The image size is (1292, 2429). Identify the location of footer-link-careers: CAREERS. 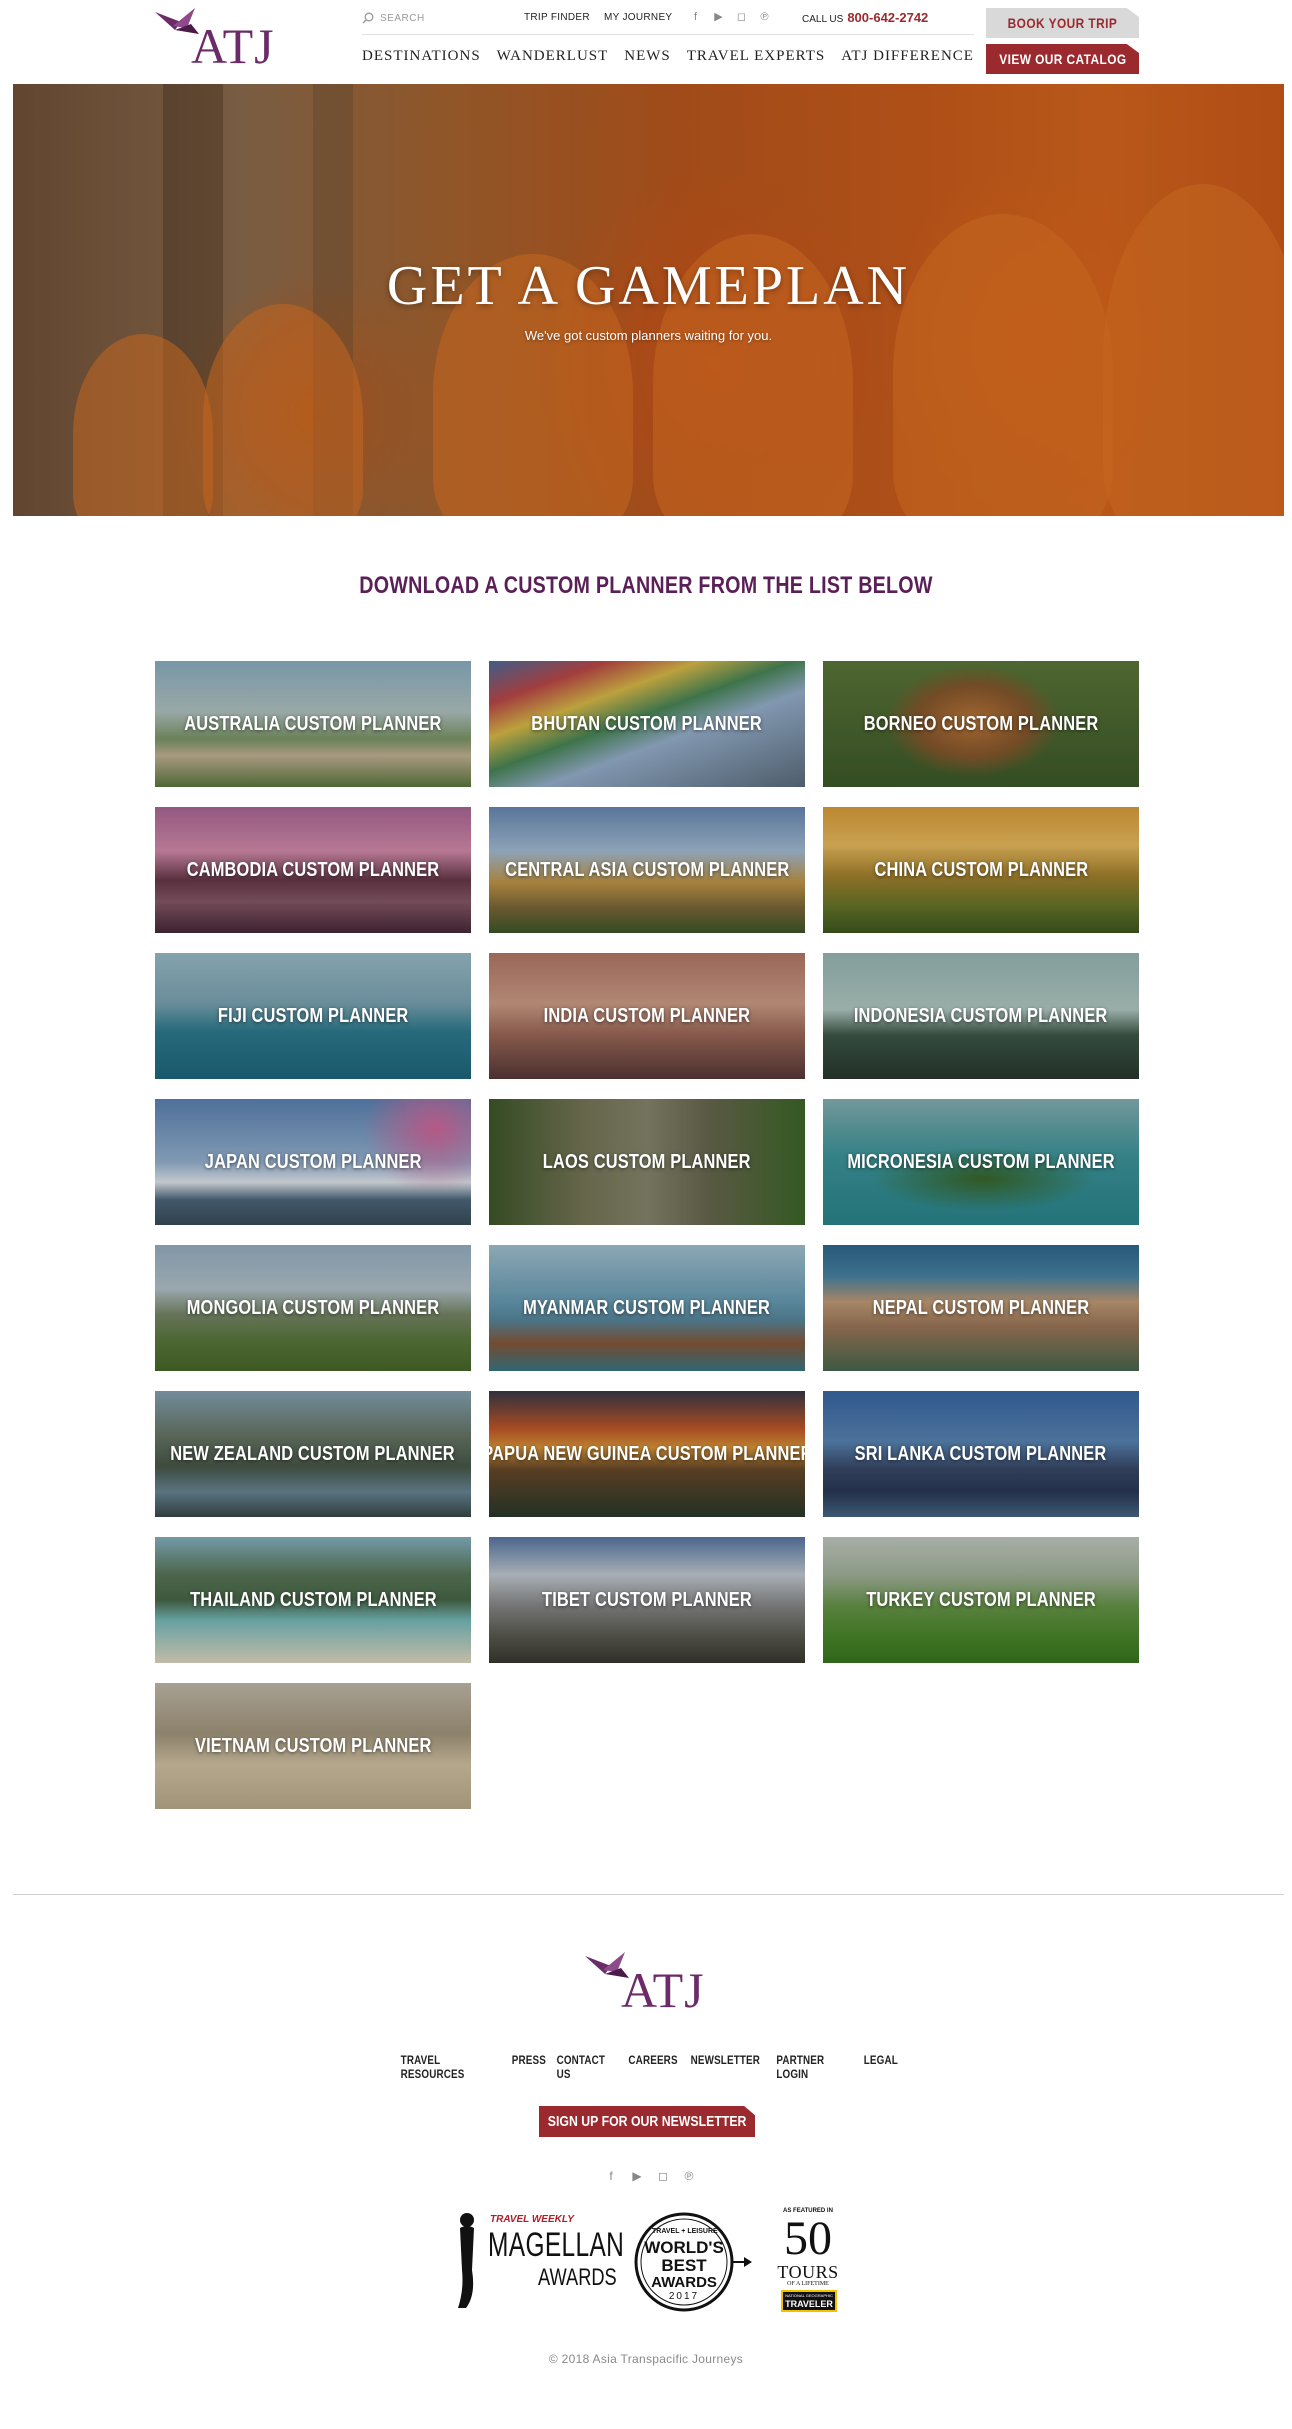
(653, 2067).